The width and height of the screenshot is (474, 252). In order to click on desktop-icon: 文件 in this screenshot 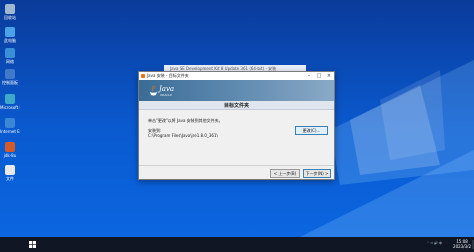, I will do `click(10, 173)`.